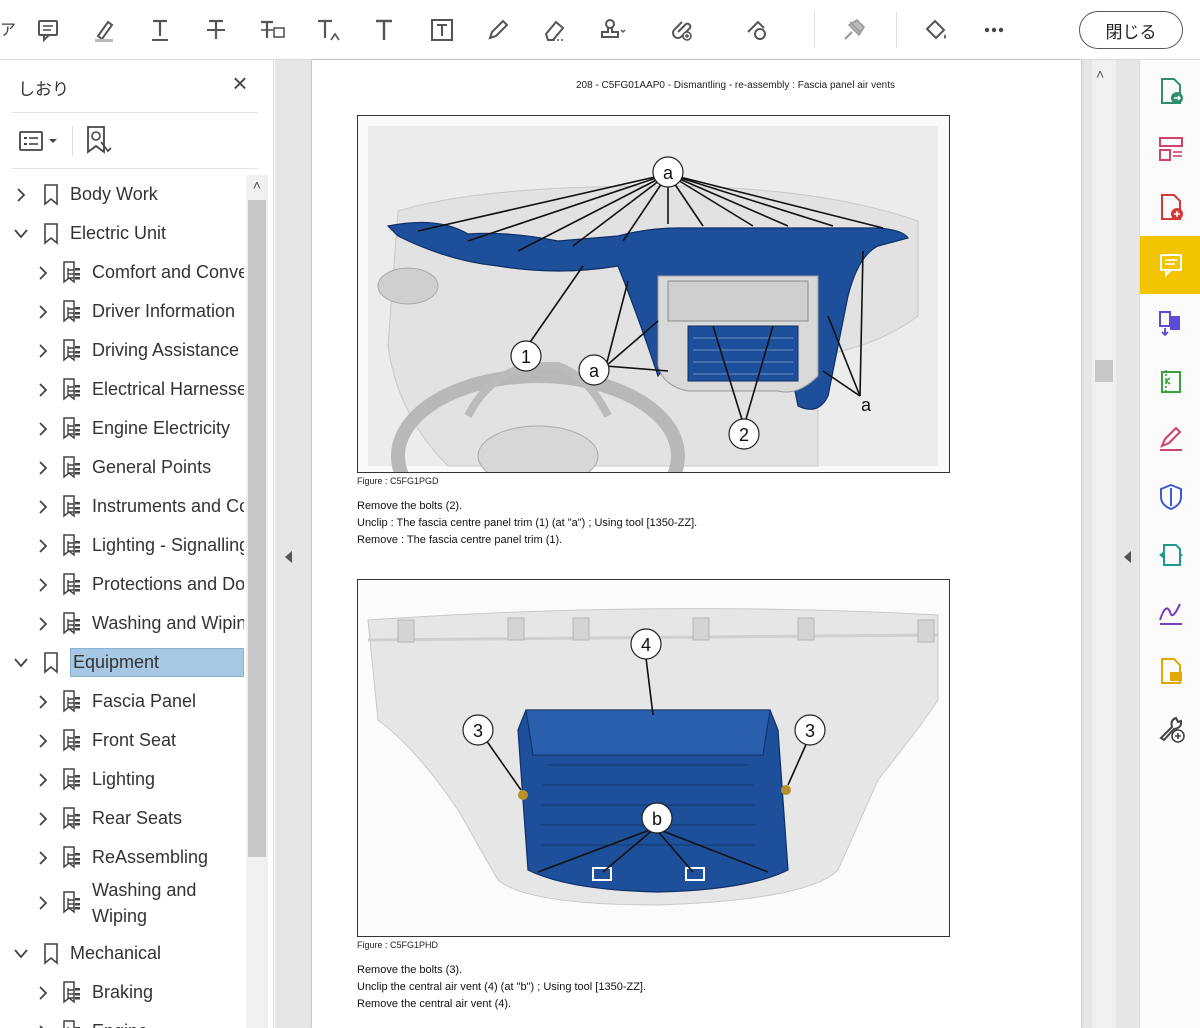  I want to click on send-for-review-icon, so click(1170, 555).